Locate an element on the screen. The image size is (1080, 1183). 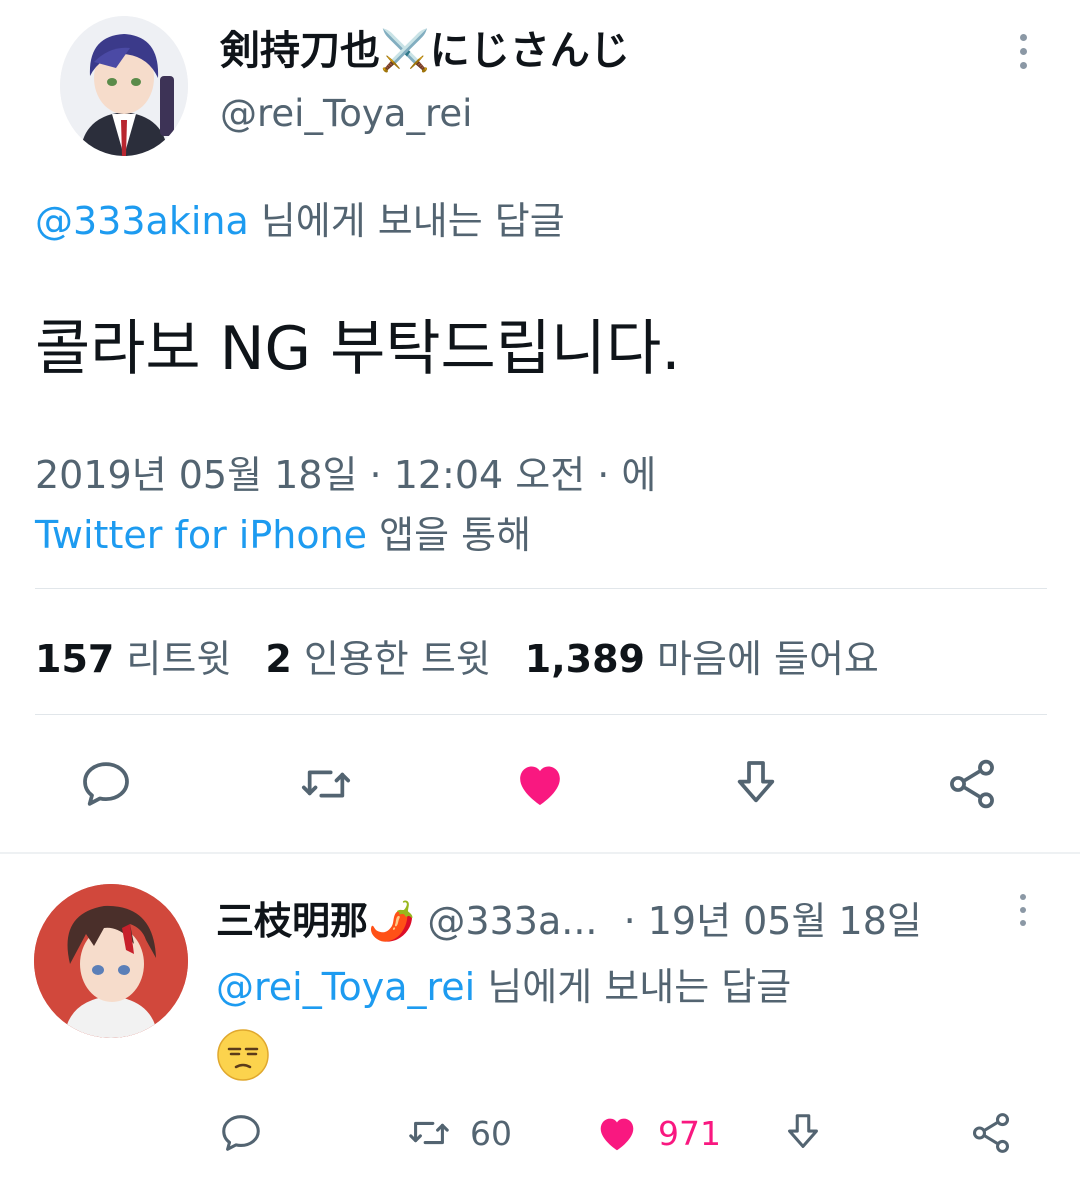
reply-like-button: 971 is located at coordinates (657, 1133).